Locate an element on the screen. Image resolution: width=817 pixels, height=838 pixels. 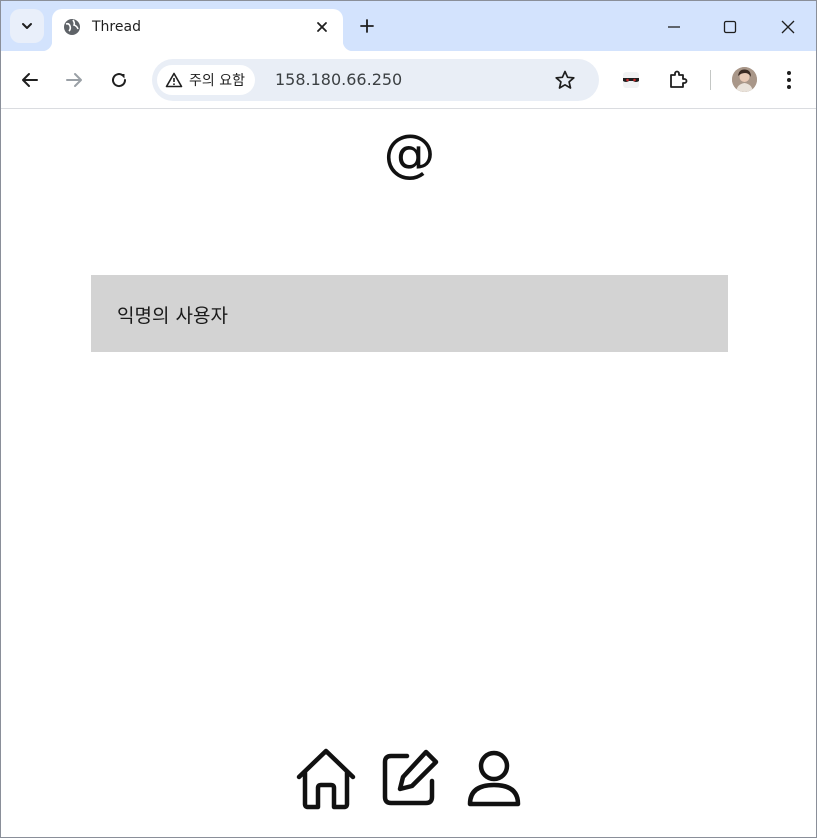
reload-icon is located at coordinates (119, 80).